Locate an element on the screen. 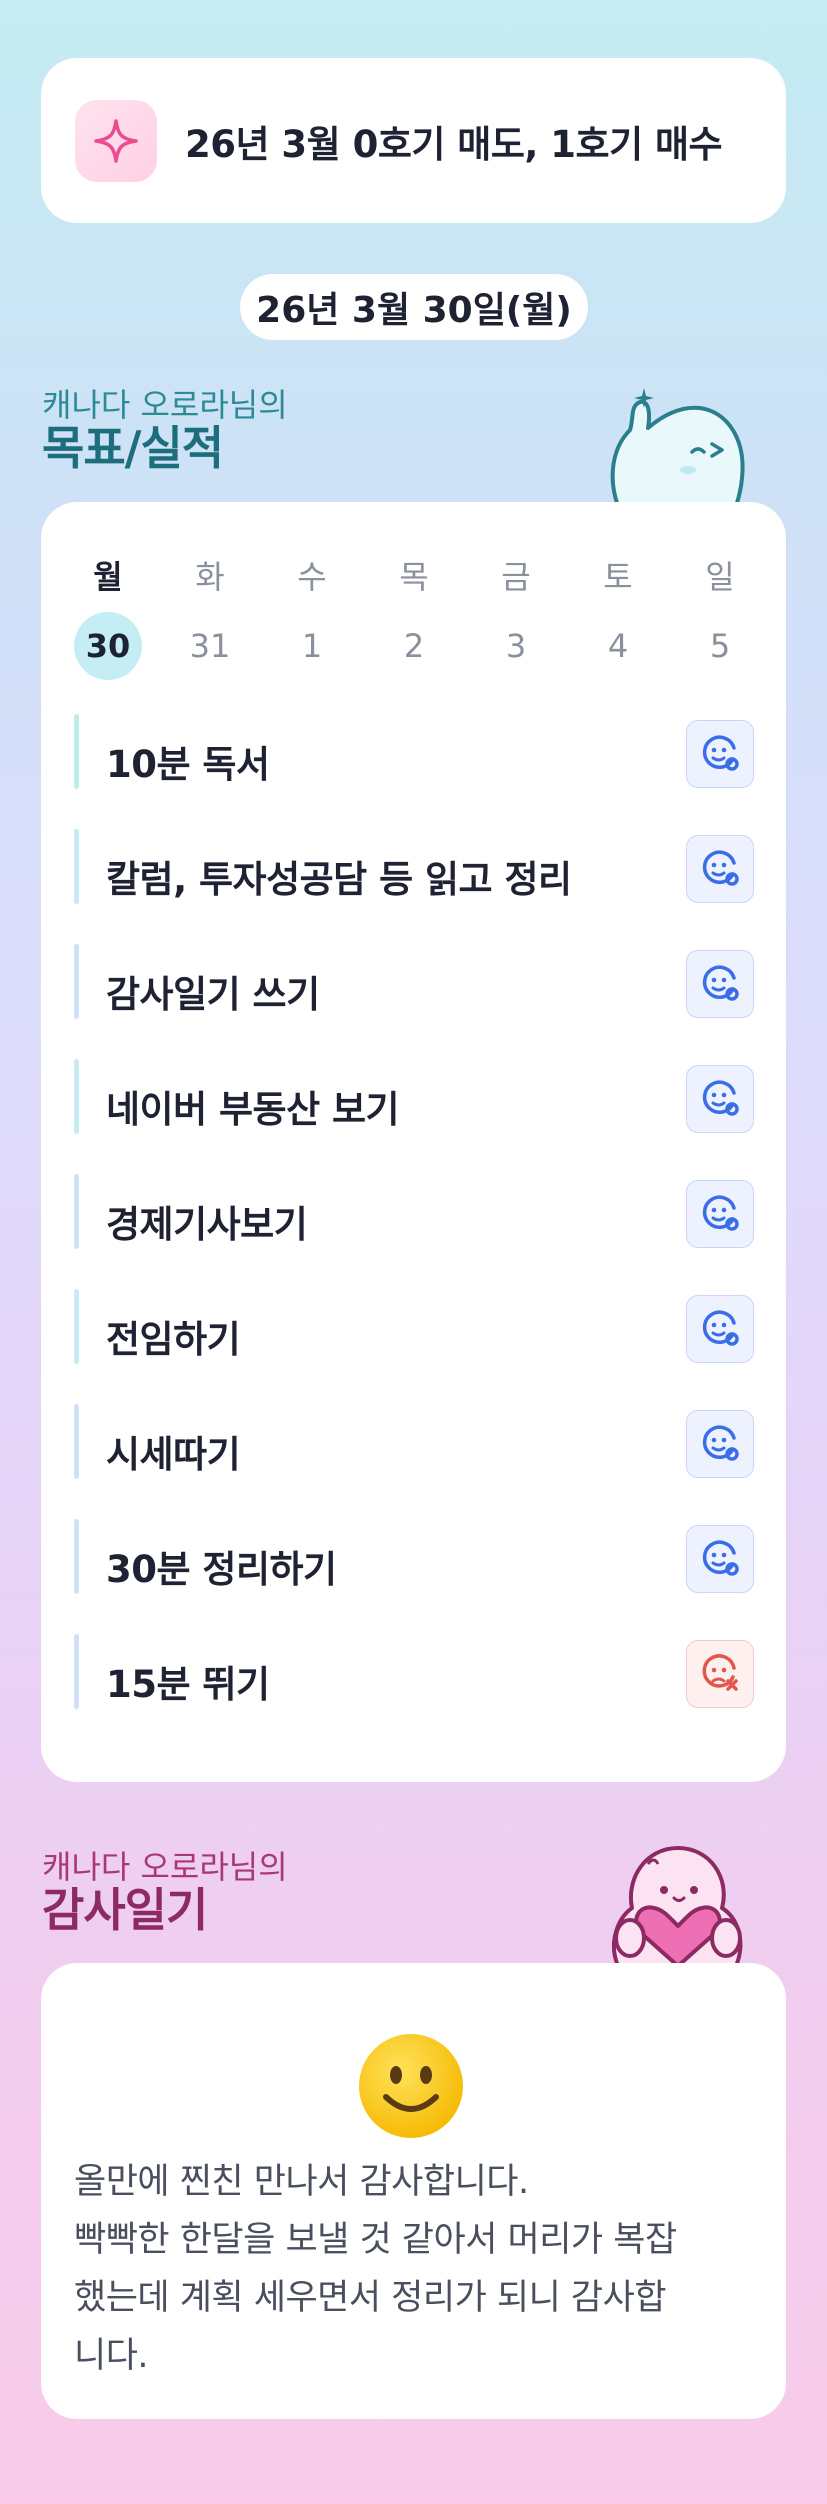 The height and width of the screenshot is (2504, 827). week-selector: 월 30 화 31 수 1 목 2 금 3 토 4 일 5 is located at coordinates (414, 616).